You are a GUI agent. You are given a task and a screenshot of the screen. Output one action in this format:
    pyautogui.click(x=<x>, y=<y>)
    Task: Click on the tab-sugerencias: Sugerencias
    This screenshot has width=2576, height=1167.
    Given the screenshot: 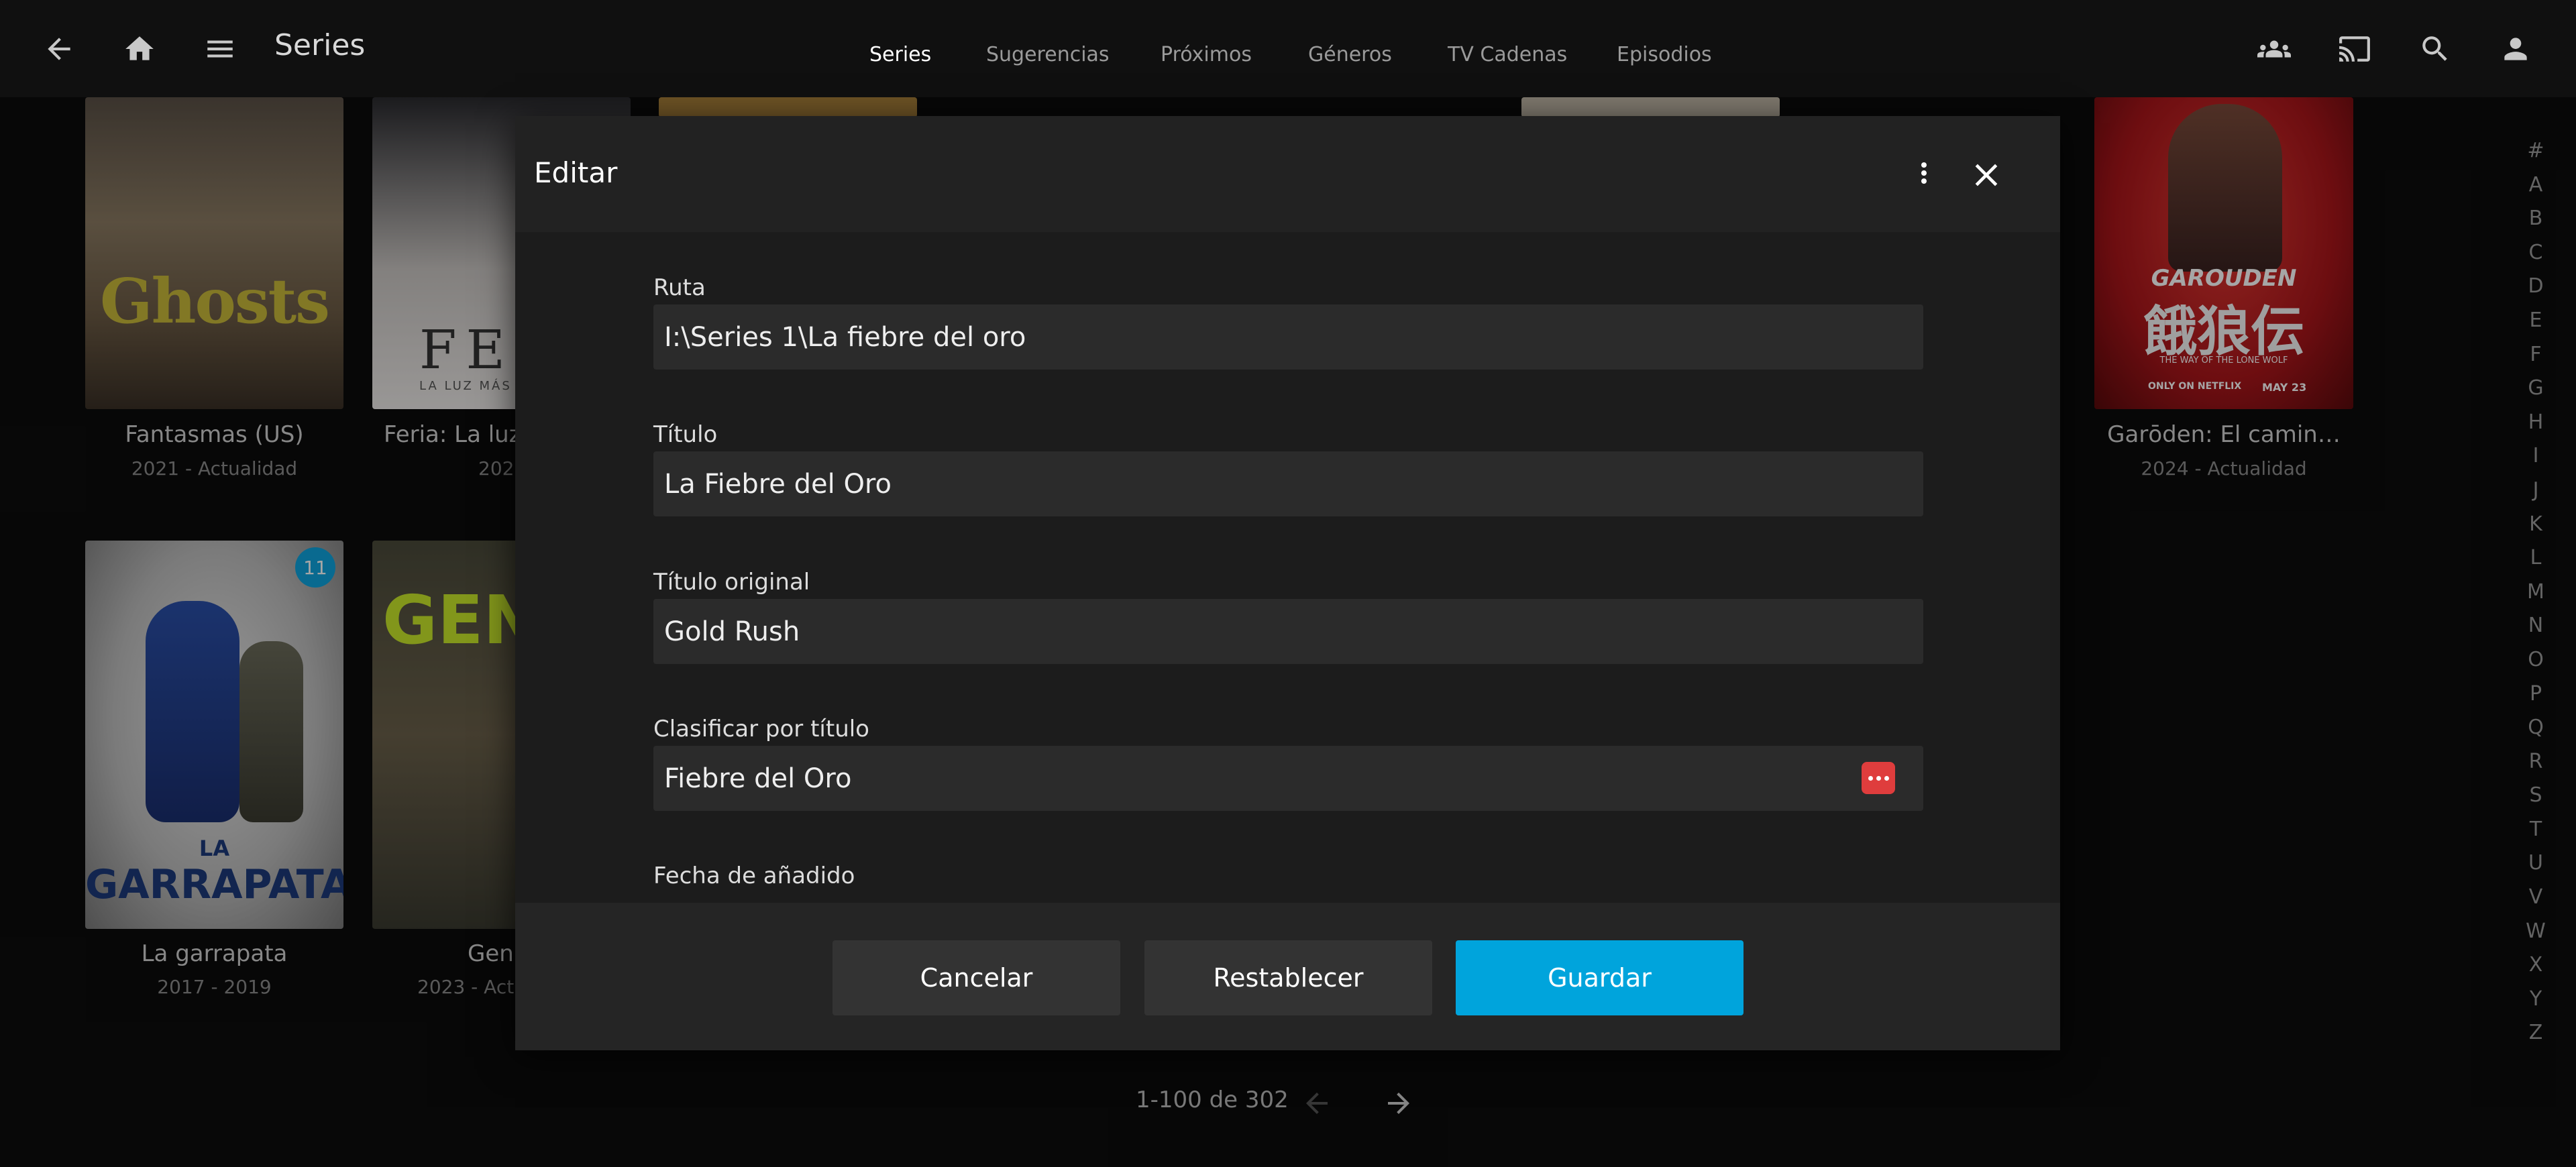 What is the action you would take?
    pyautogui.click(x=1048, y=54)
    